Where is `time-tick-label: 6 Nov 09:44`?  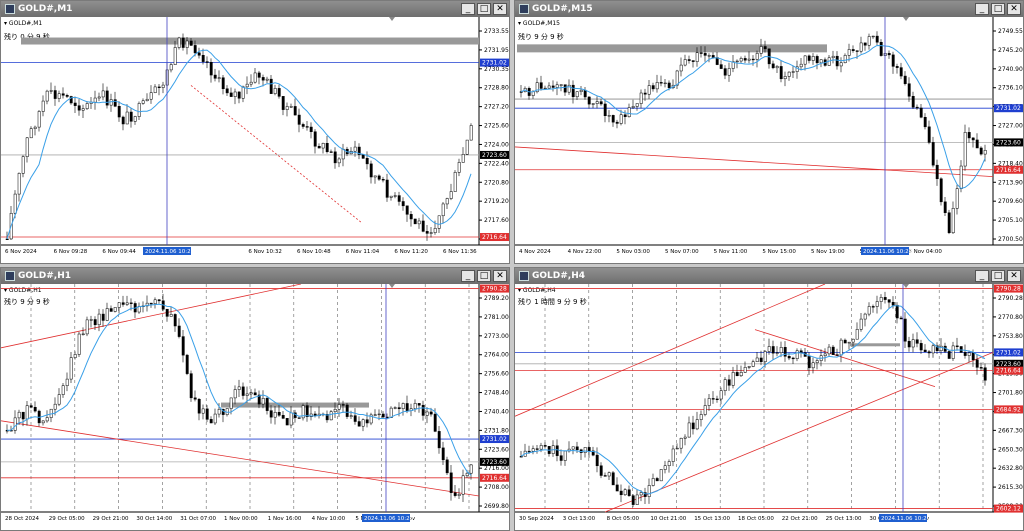
time-tick-label: 6 Nov 09:44 is located at coordinates (119, 252).